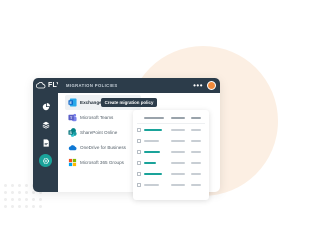  I want to click on source-label: Microsoft 365 Groups, so click(102, 162).